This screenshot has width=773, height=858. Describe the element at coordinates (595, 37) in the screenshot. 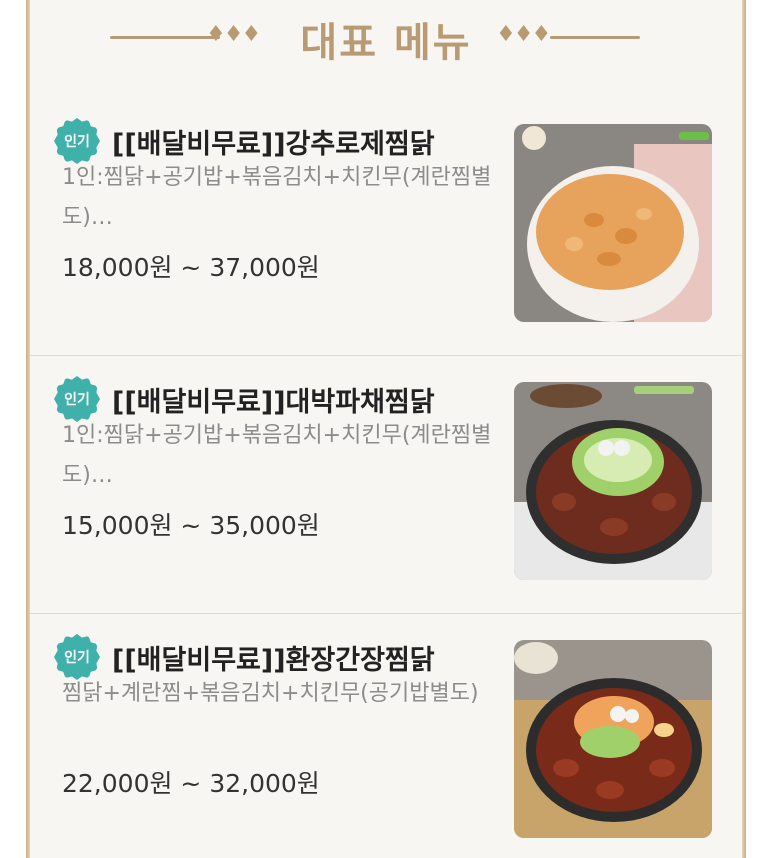

I see `header-line-right` at that location.